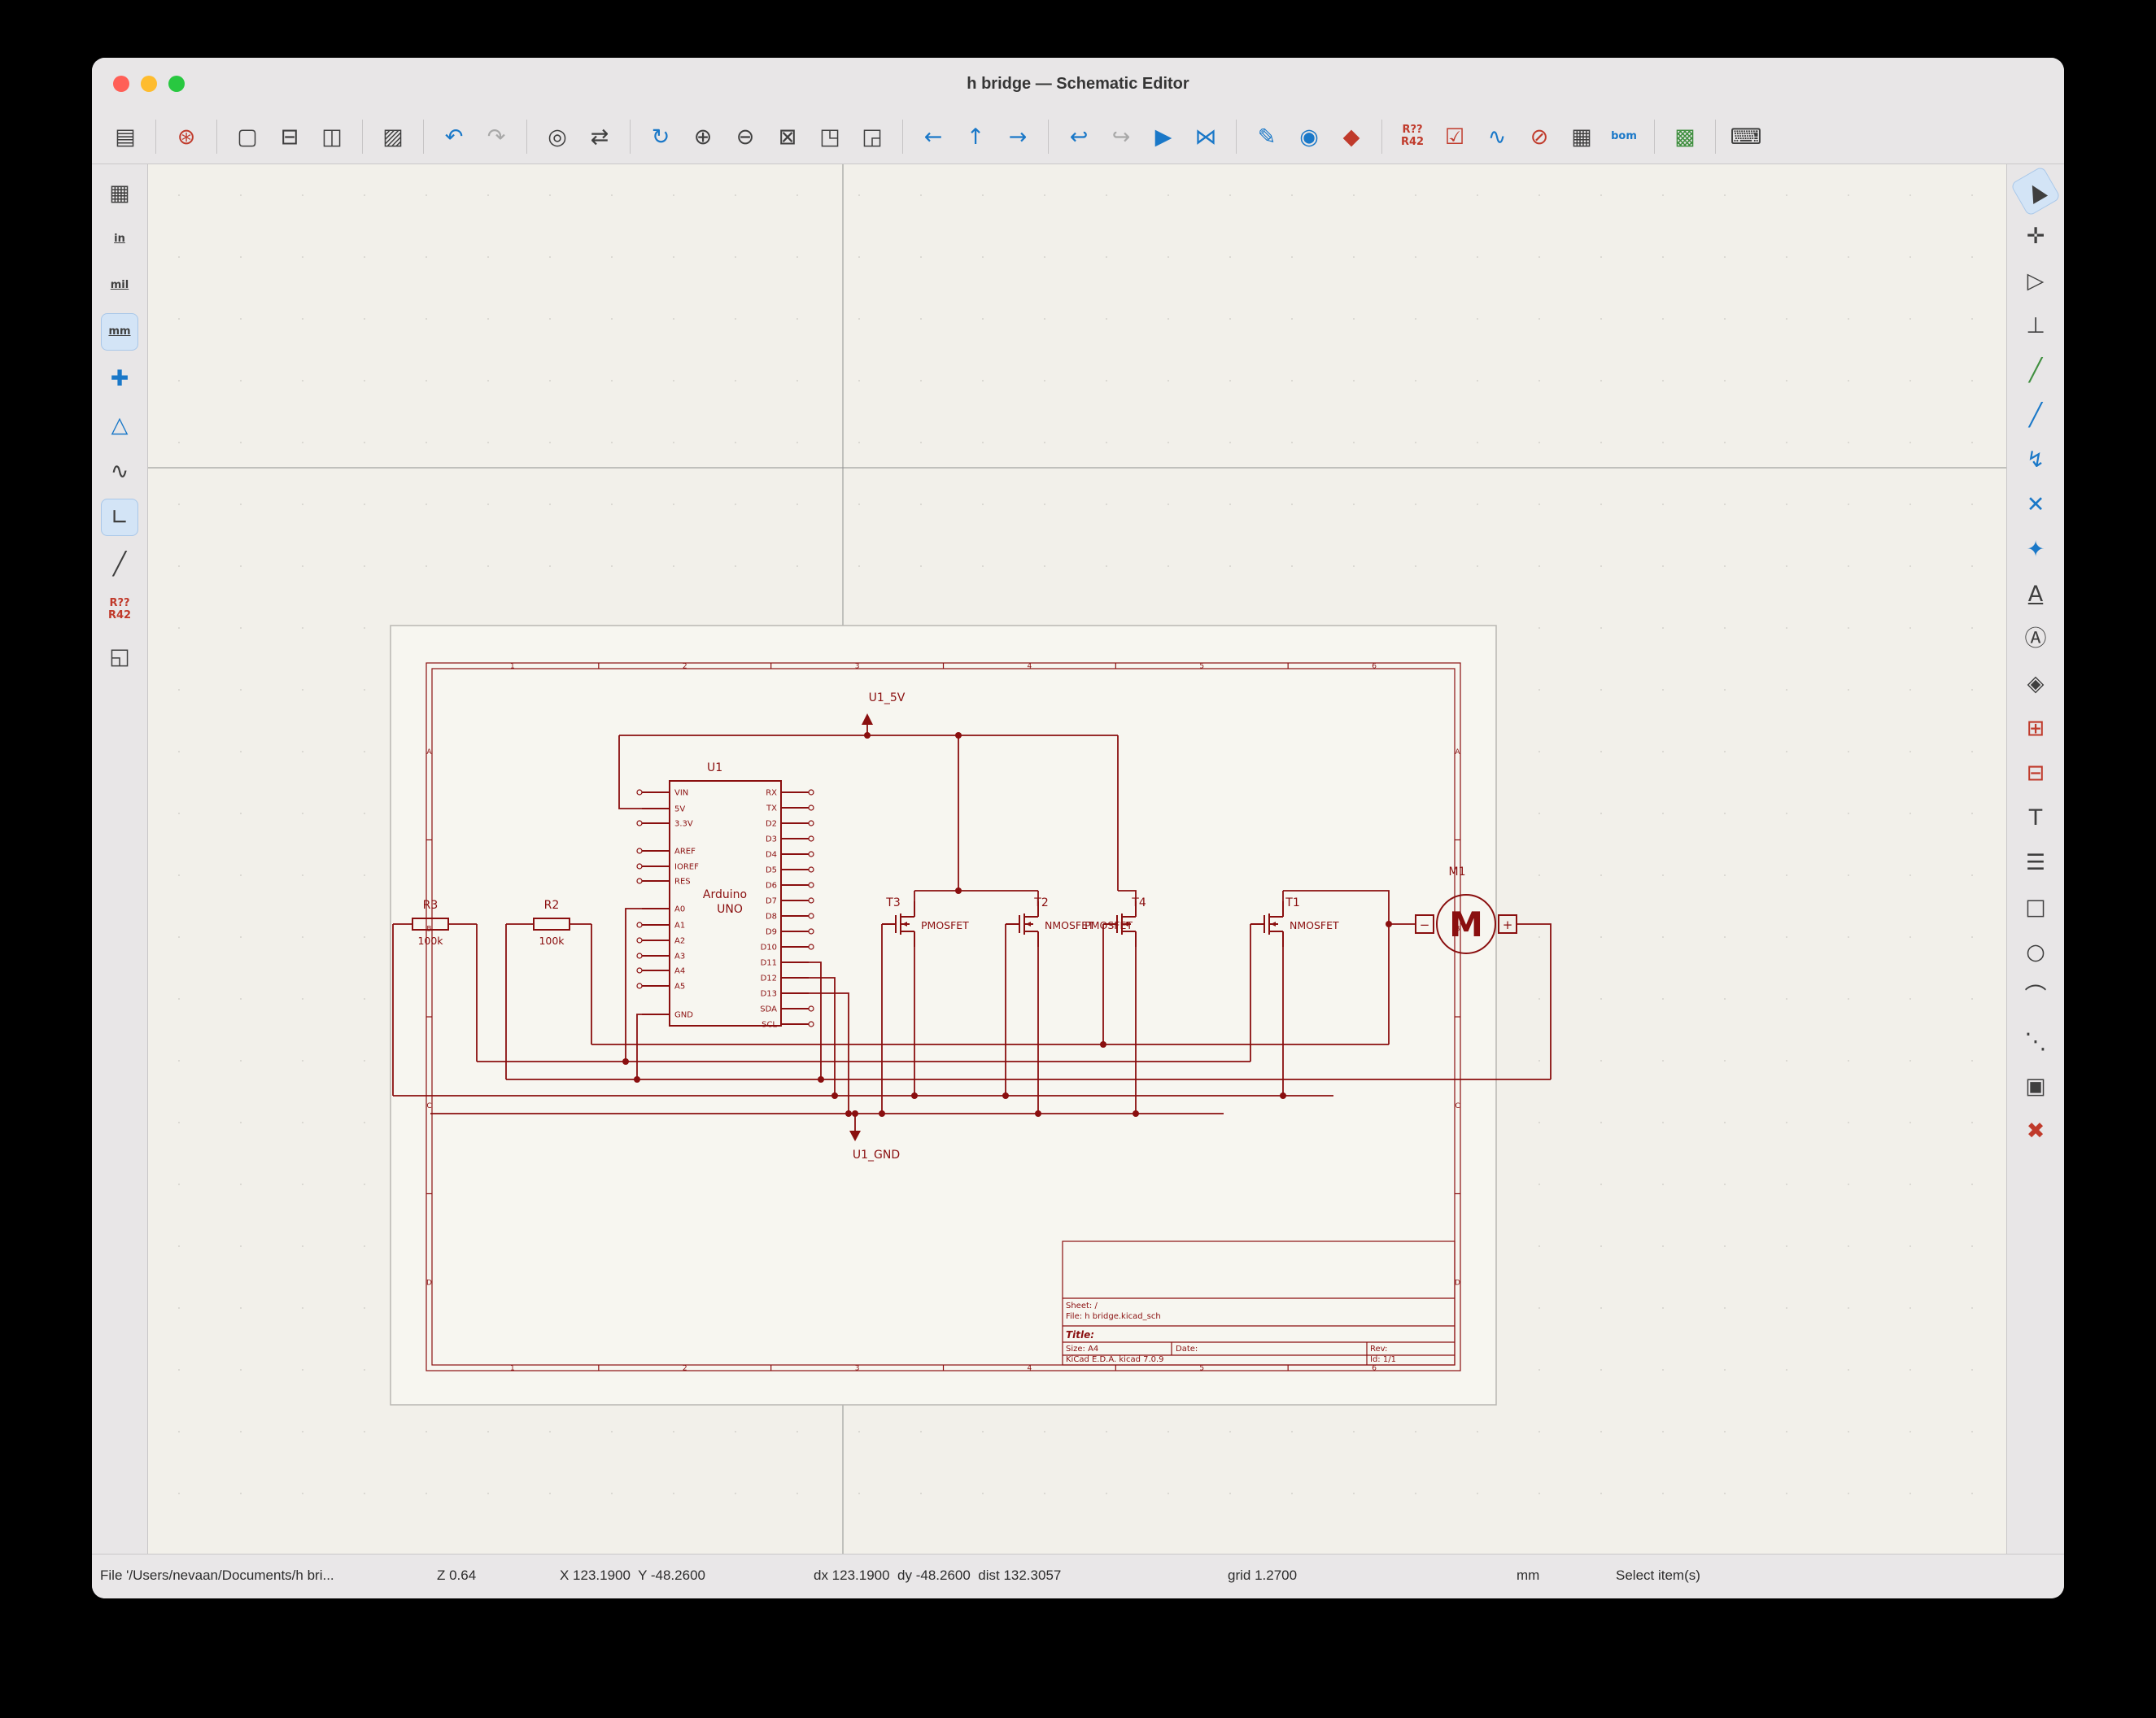 The image size is (2156, 1718). Describe the element at coordinates (2035, 952) in the screenshot. I see `circle-tool: ○` at that location.